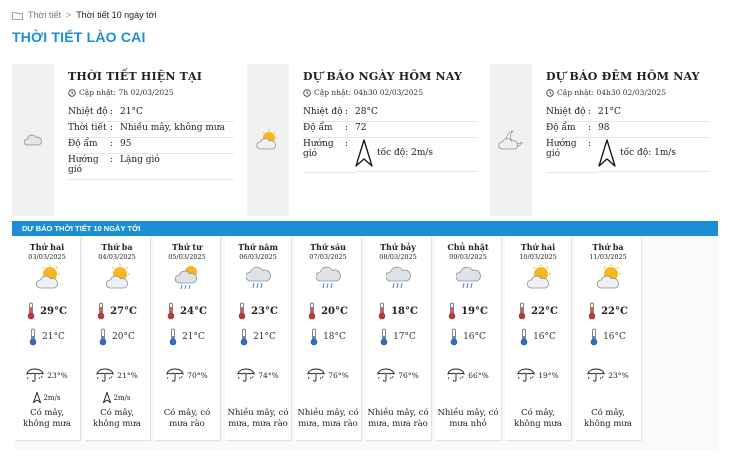 The width and height of the screenshot is (730, 456). Describe the element at coordinates (151, 129) in the screenshot. I see `detail-row: Thời tiết: Nhiều mây, không mưa` at that location.